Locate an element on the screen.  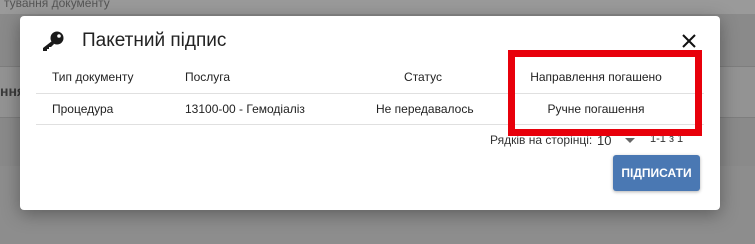
rows-per-page-label: Рядків на сторінці: is located at coordinates (541, 140).